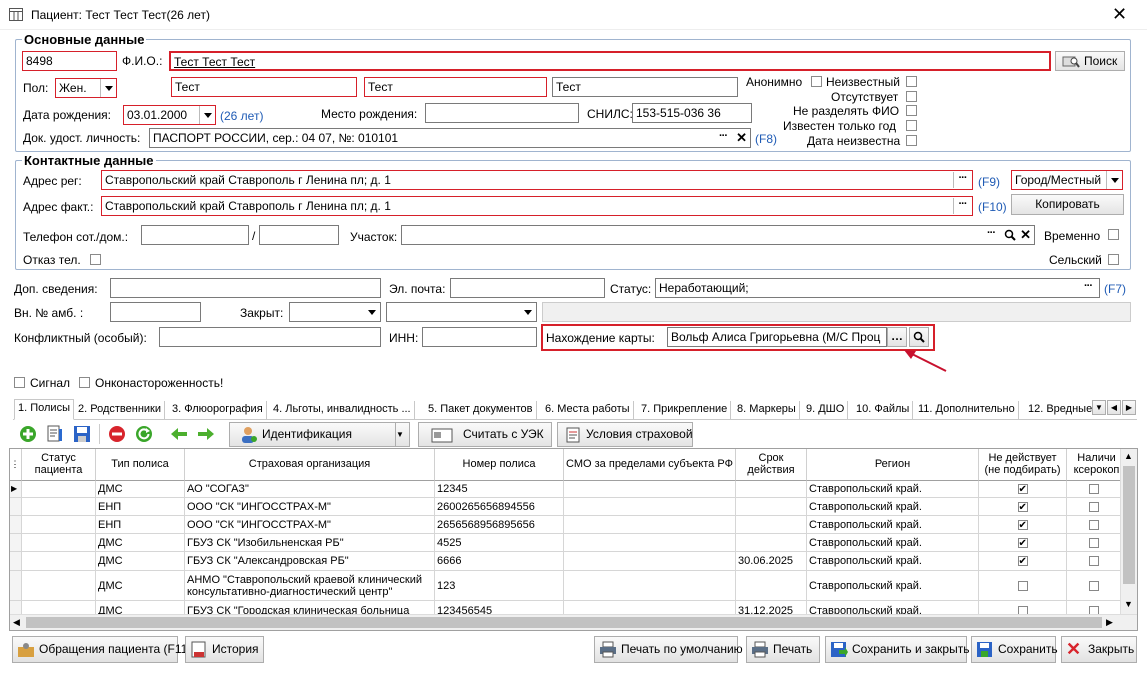 The width and height of the screenshot is (1147, 674). Describe the element at coordinates (481, 410) in the screenshot. I see `tab-documents: 5. Пакет документов` at that location.